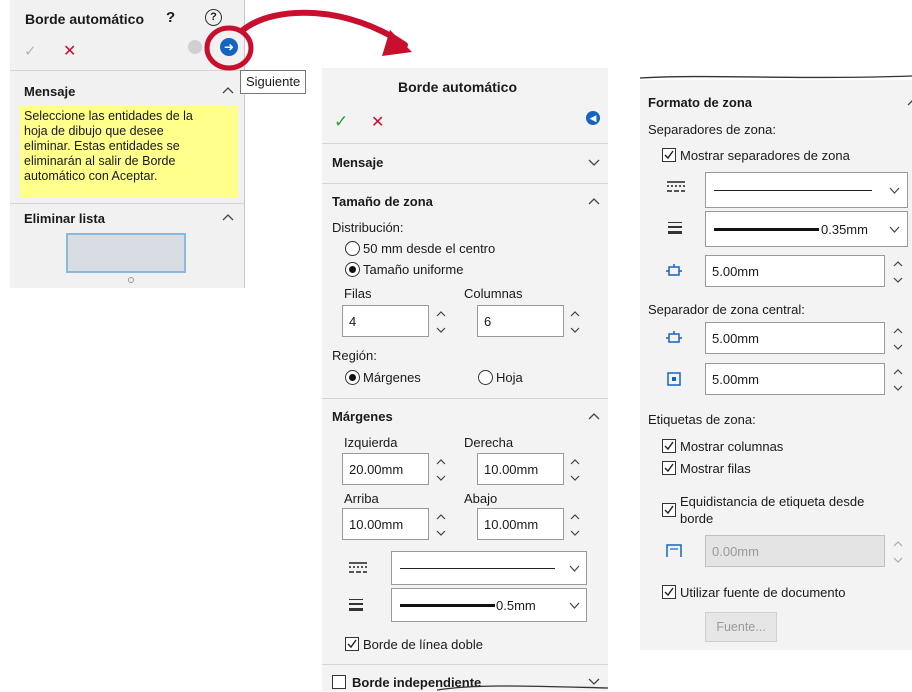 The height and width of the screenshot is (692, 912). I want to click on formato-zona-header: Formato de zona, so click(700, 102).